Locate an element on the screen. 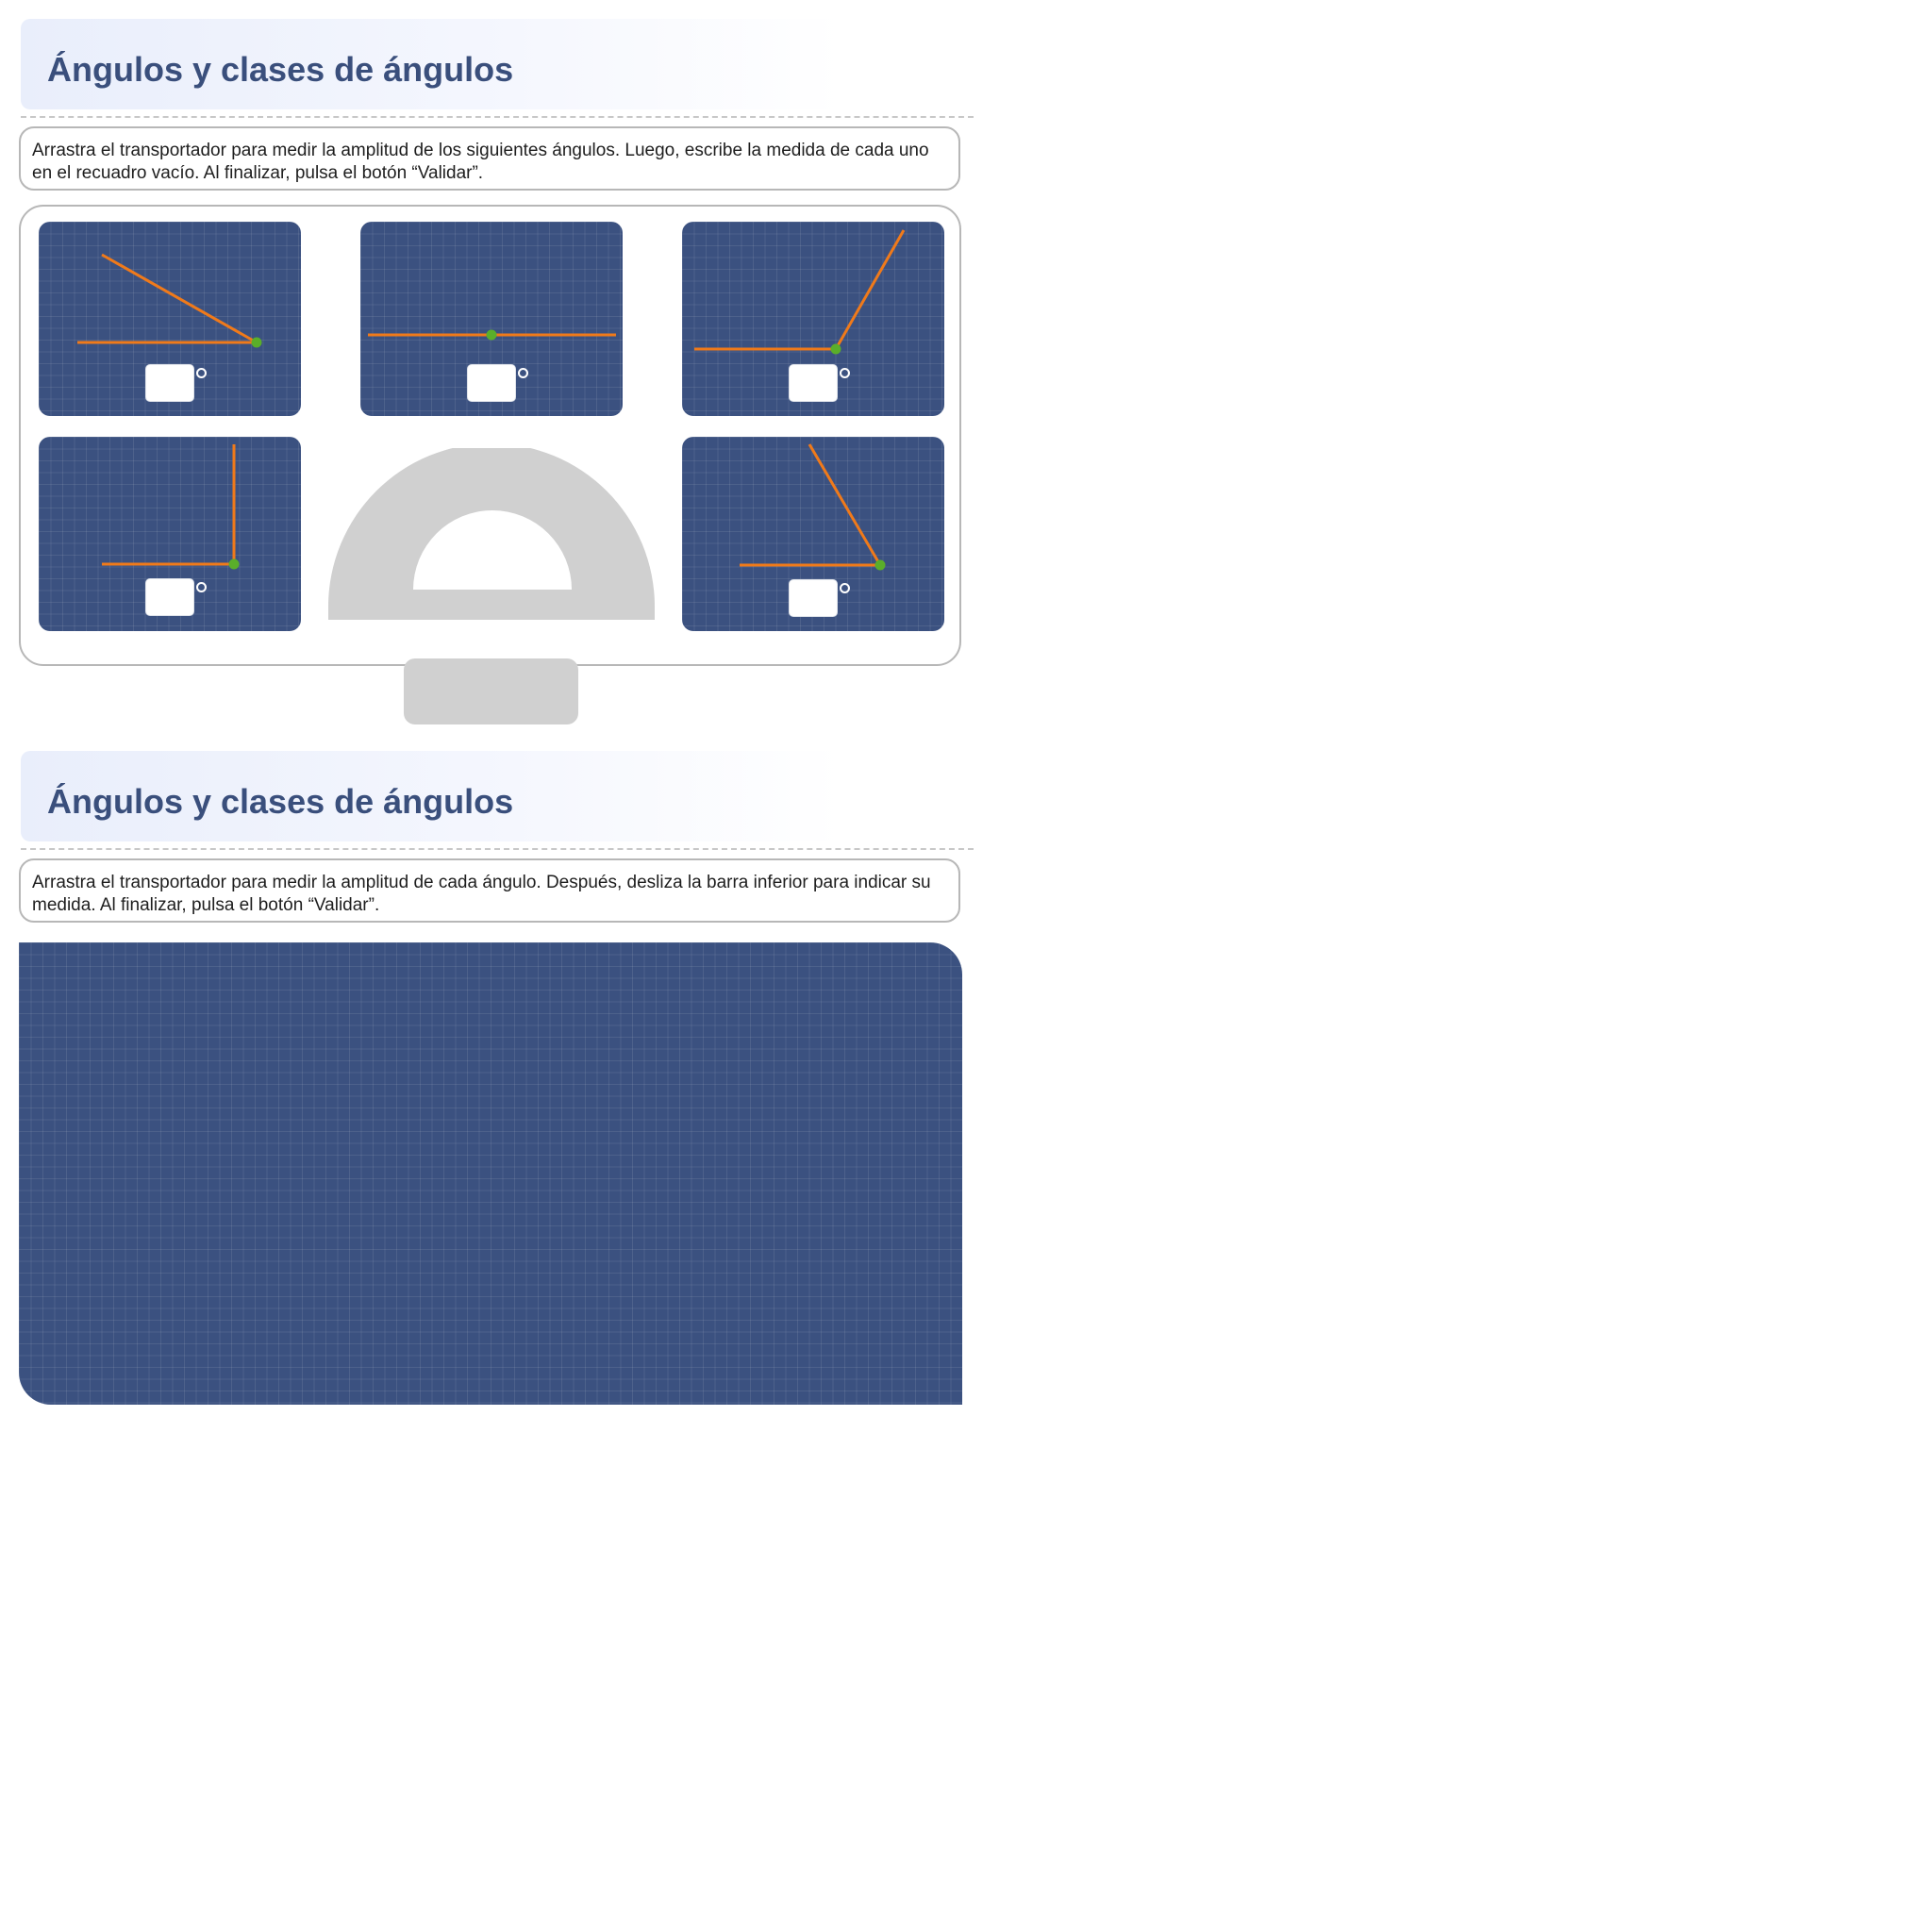 Image resolution: width=1932 pixels, height=1932 pixels. activity-canvas is located at coordinates (490, 1174).